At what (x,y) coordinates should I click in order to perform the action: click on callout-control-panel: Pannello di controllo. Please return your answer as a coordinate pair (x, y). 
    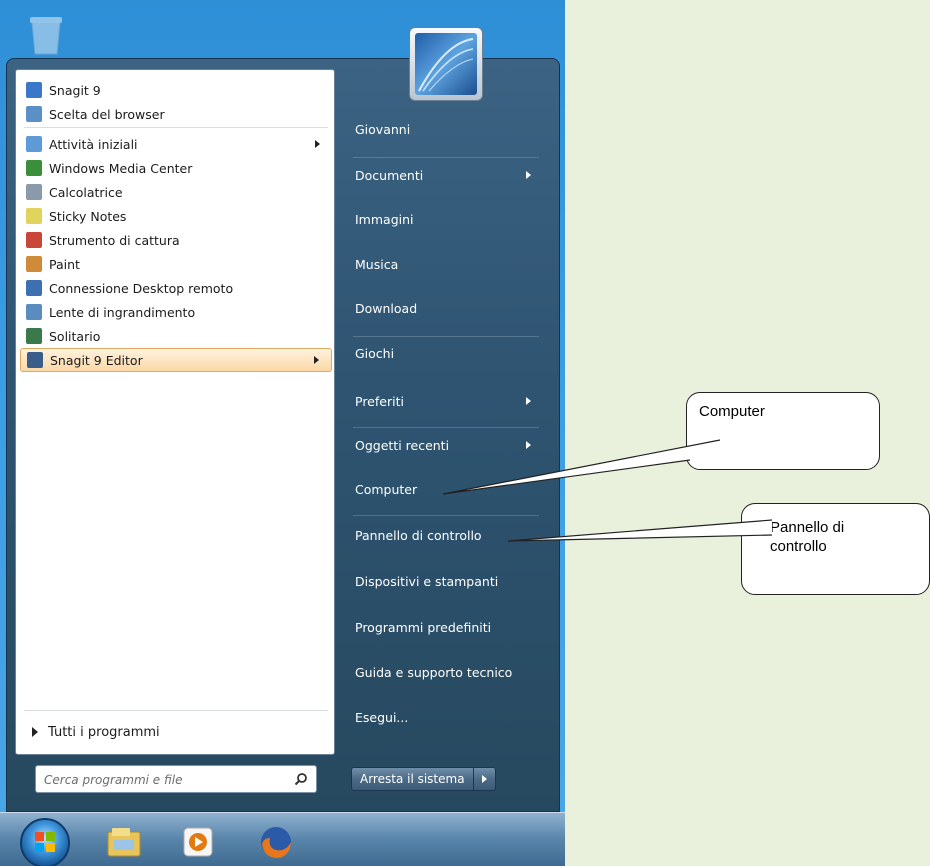
    Looking at the image, I should click on (835, 549).